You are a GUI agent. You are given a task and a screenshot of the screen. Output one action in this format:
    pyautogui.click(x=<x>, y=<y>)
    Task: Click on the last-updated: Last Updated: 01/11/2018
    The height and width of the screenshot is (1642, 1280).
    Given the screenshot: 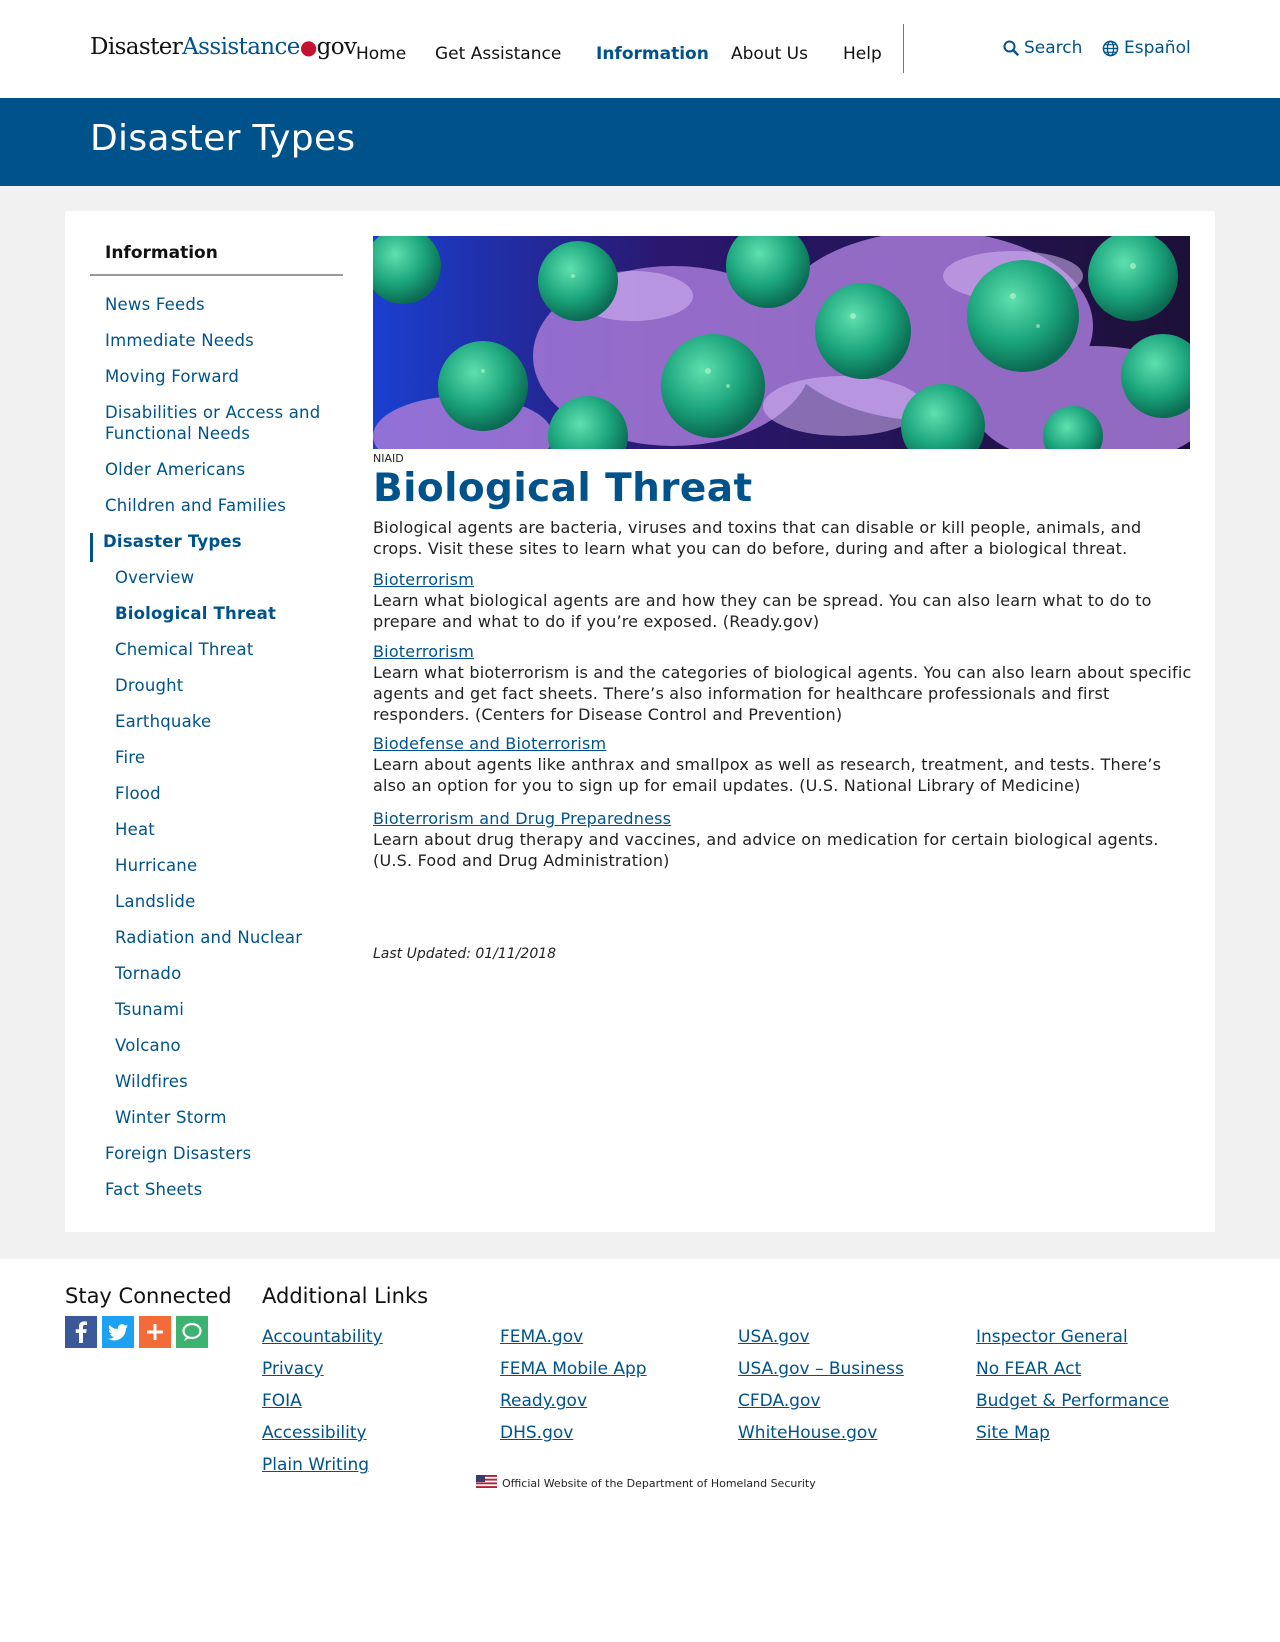 What is the action you would take?
    pyautogui.click(x=465, y=954)
    